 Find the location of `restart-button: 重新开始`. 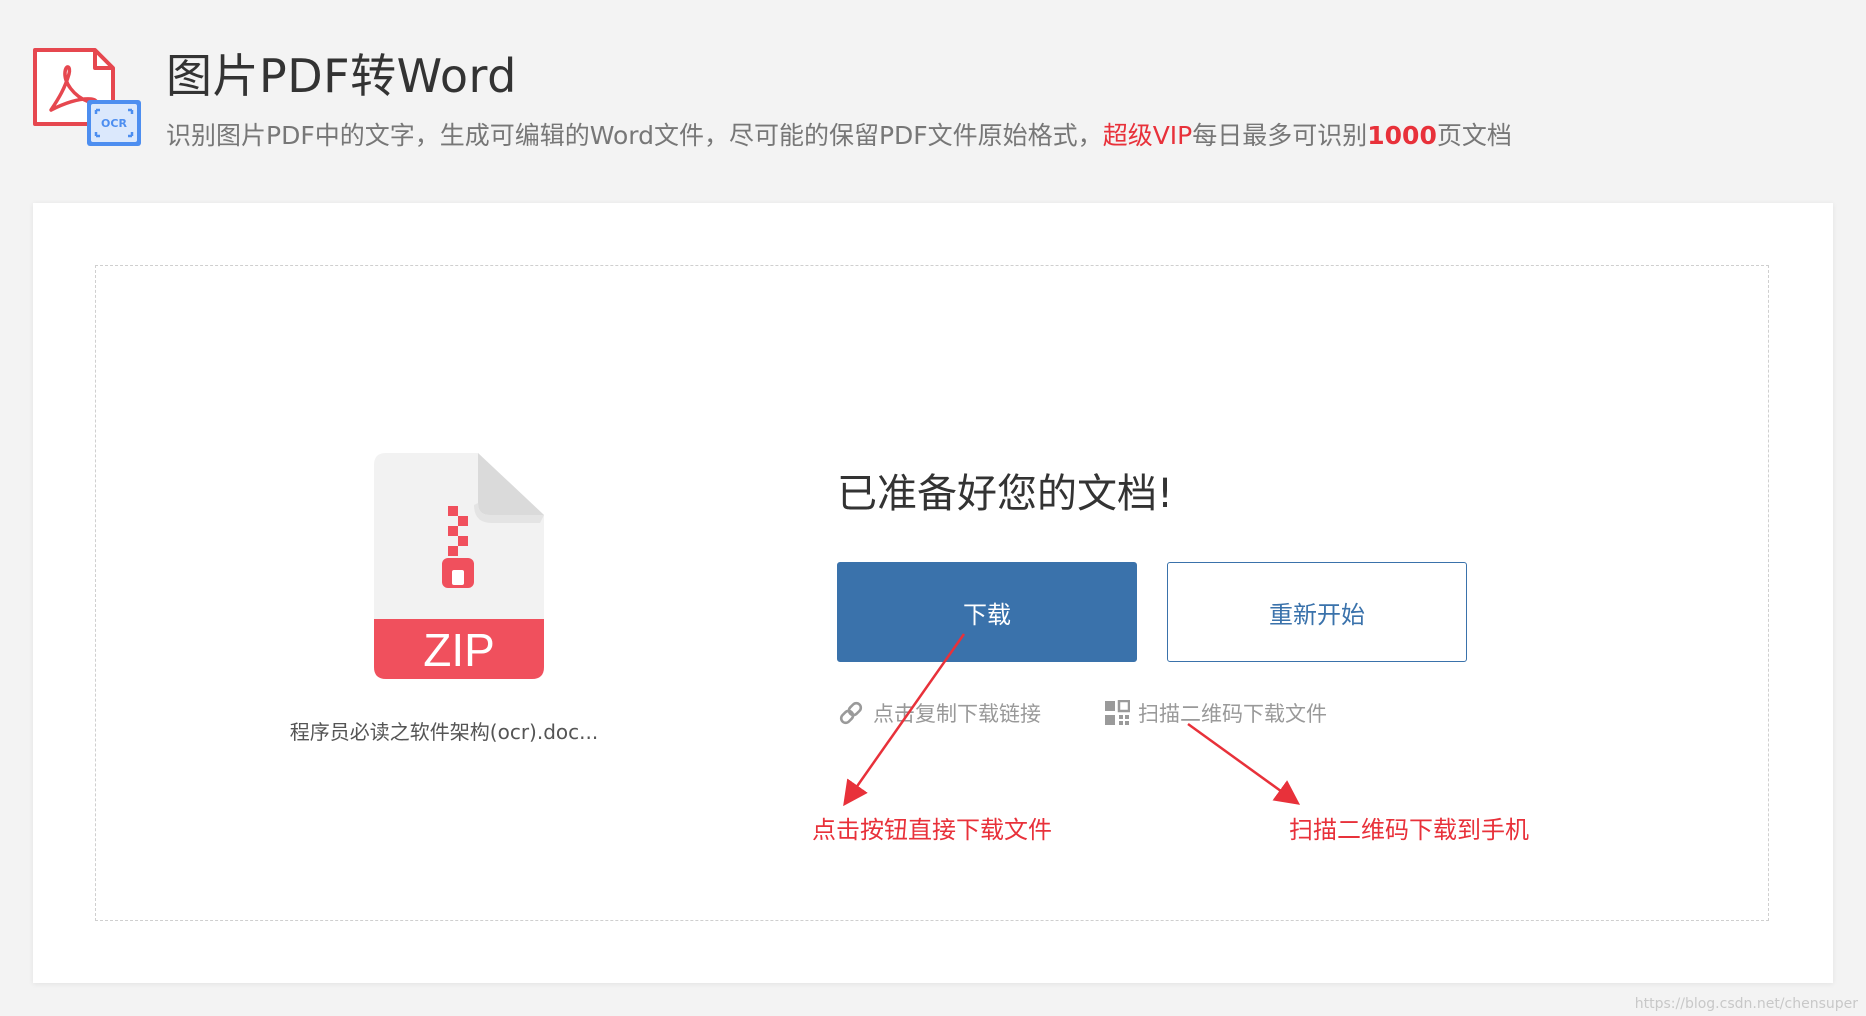

restart-button: 重新开始 is located at coordinates (1317, 612).